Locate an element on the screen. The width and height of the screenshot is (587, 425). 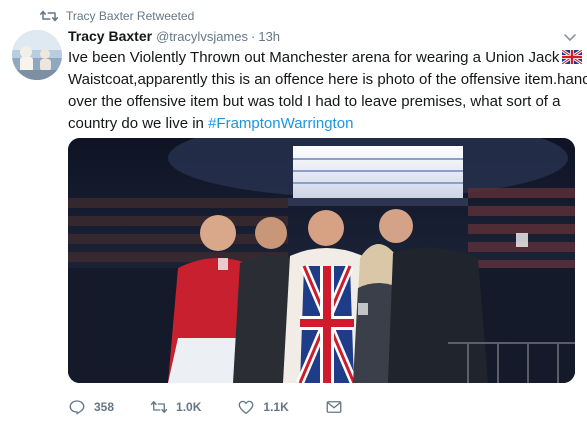
heart-icon is located at coordinates (246, 407).